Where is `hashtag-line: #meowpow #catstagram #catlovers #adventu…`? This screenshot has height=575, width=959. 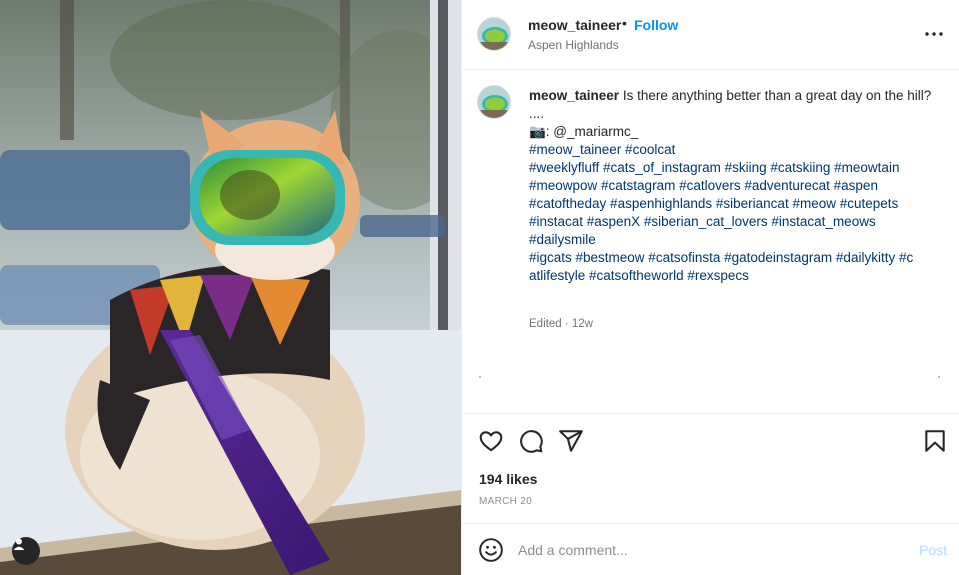 hashtag-line: #meowpow #catstagram #catlovers #adventu… is located at coordinates (731, 186).